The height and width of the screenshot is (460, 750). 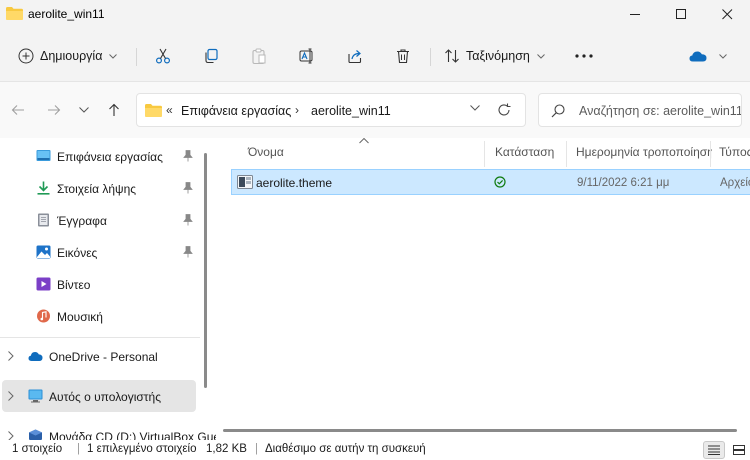 I want to click on refresh-icon, so click(x=504, y=110).